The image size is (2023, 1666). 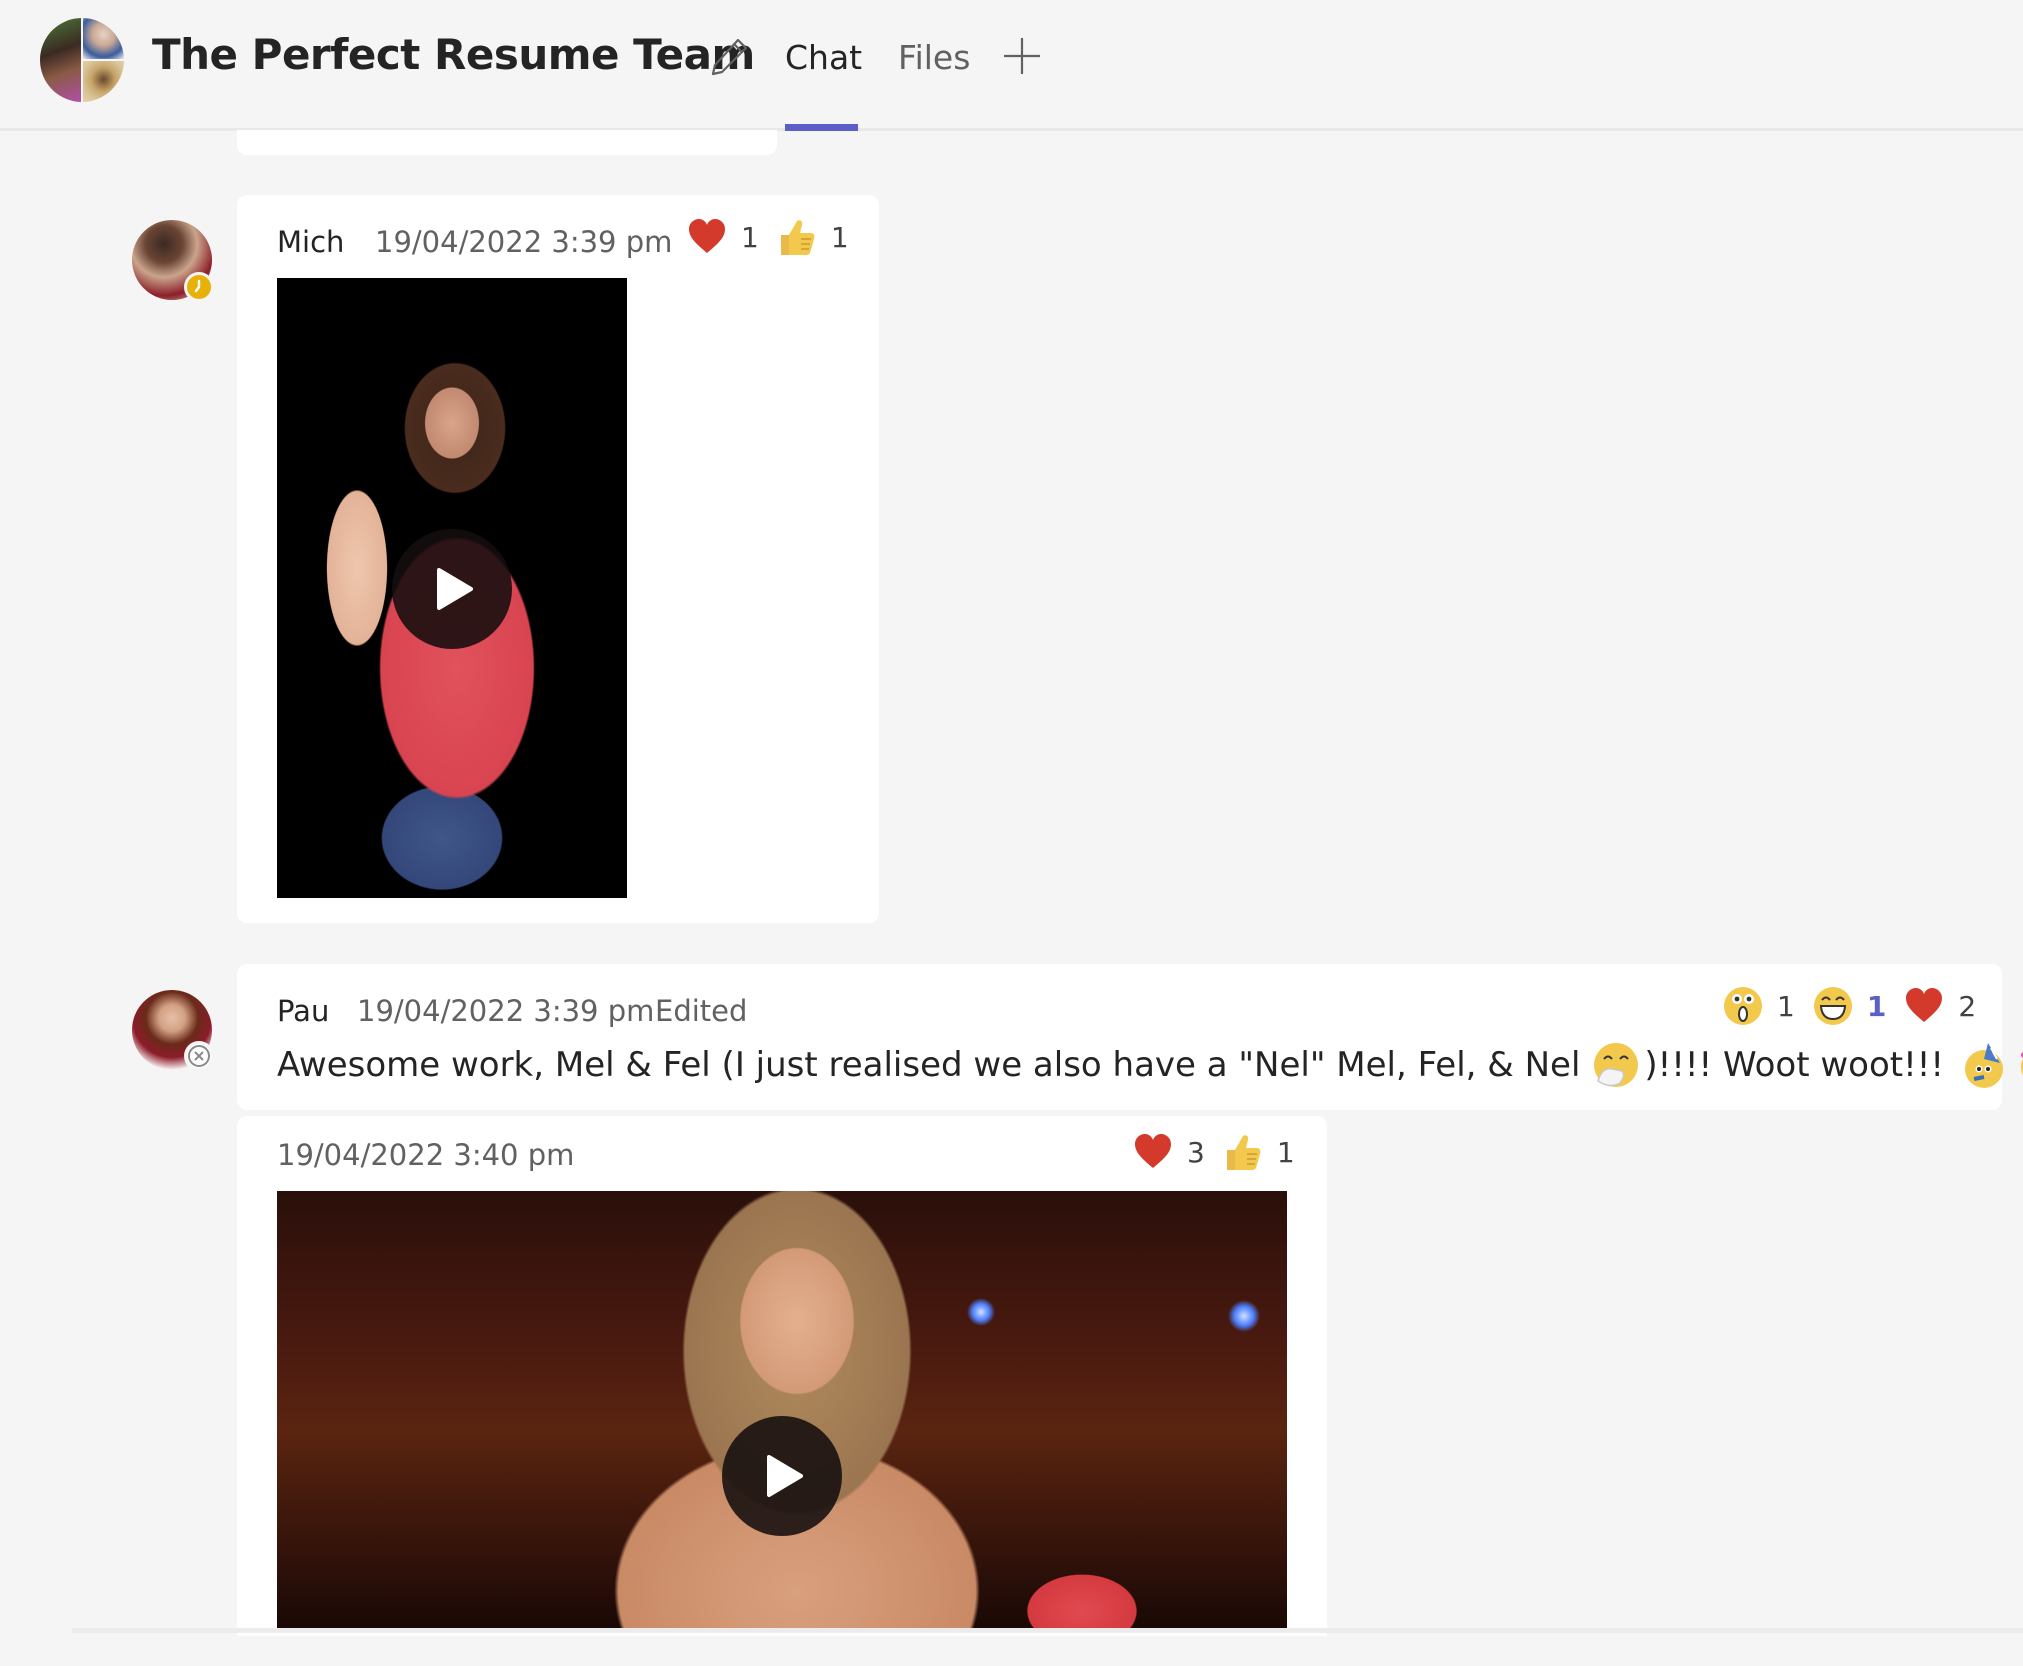 I want to click on message-author: Pau, so click(x=303, y=1011).